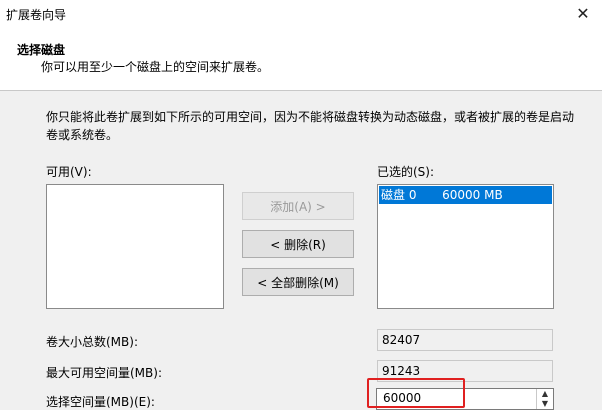  Describe the element at coordinates (472, 195) in the screenshot. I see `selected-disk-size: 60000 MB` at that location.